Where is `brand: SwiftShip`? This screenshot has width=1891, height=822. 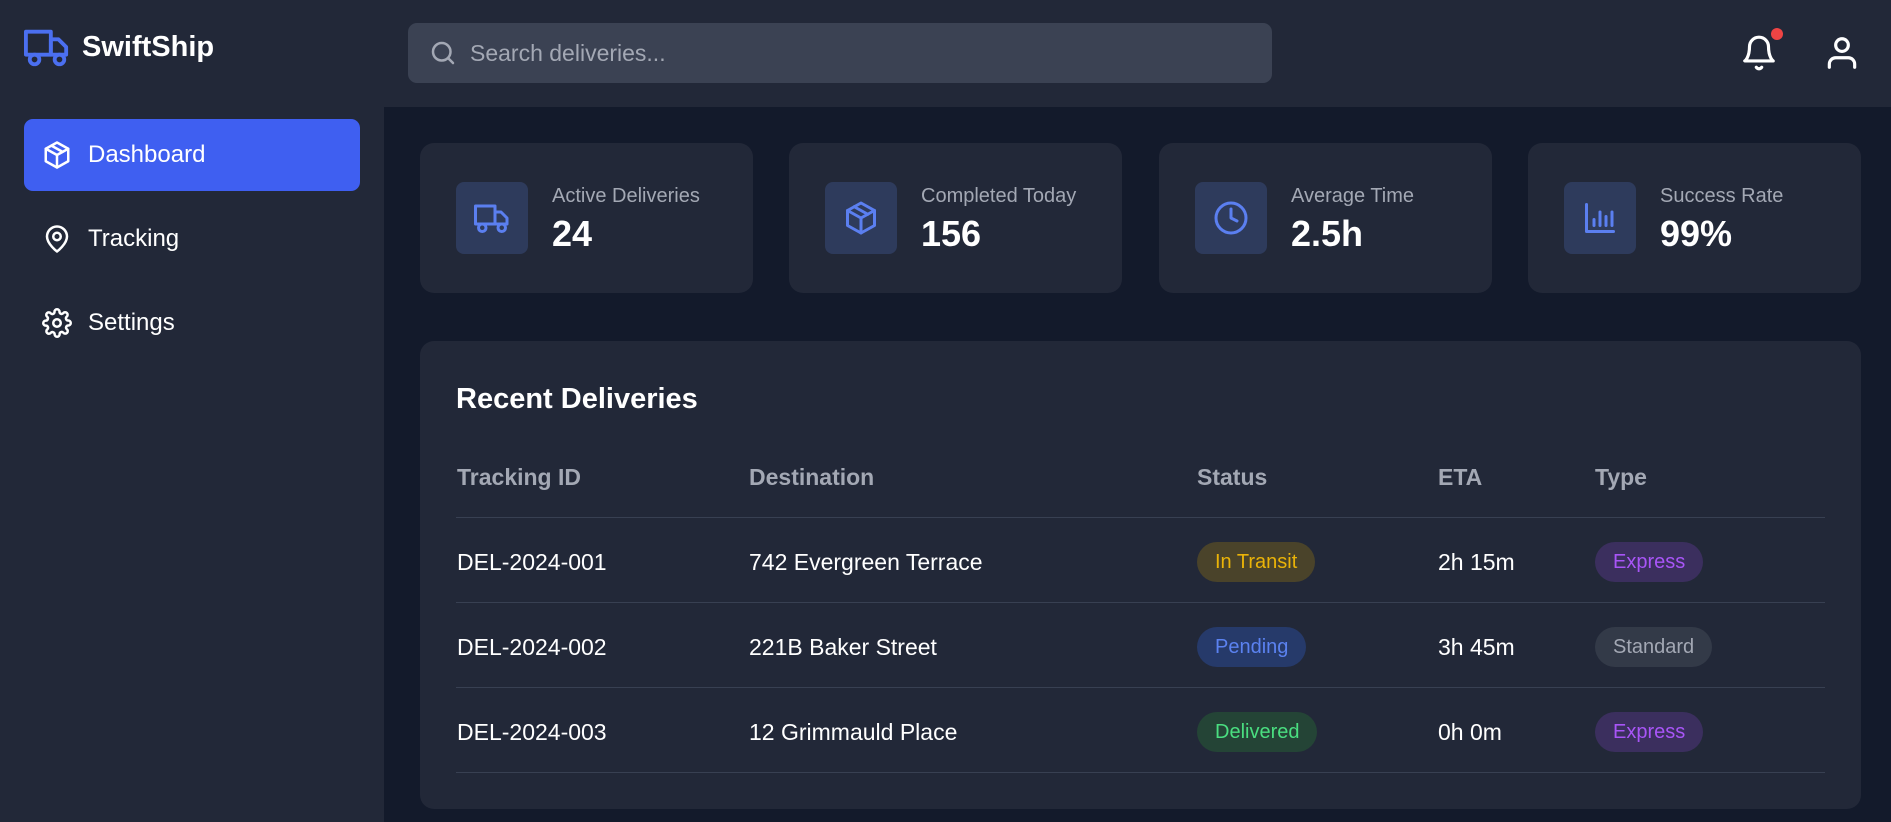
brand: SwiftShip is located at coordinates (119, 47).